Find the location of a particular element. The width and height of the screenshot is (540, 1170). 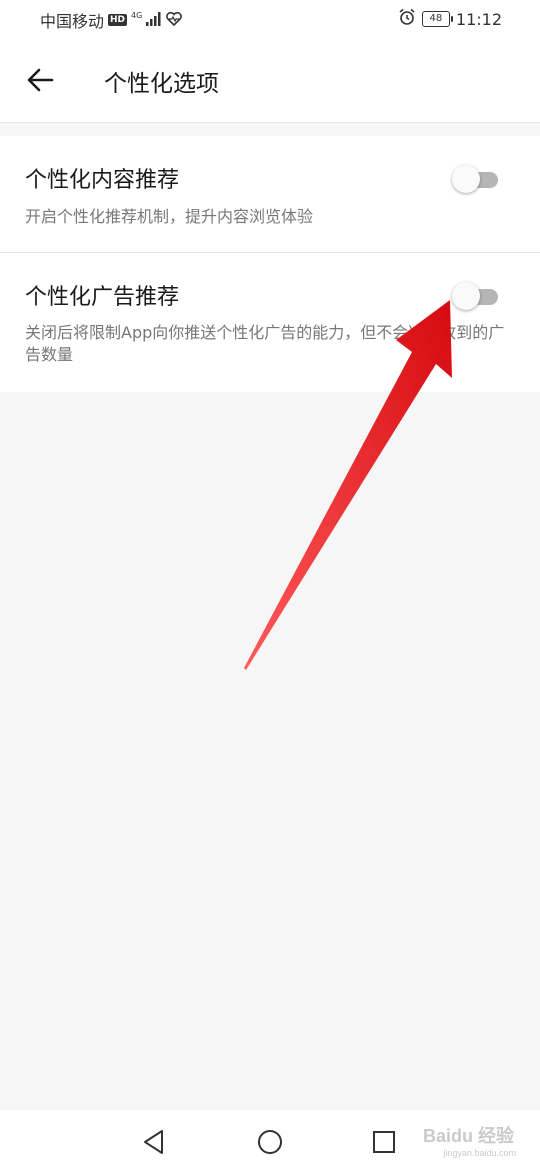

nav-recent-icon is located at coordinates (384, 1142).